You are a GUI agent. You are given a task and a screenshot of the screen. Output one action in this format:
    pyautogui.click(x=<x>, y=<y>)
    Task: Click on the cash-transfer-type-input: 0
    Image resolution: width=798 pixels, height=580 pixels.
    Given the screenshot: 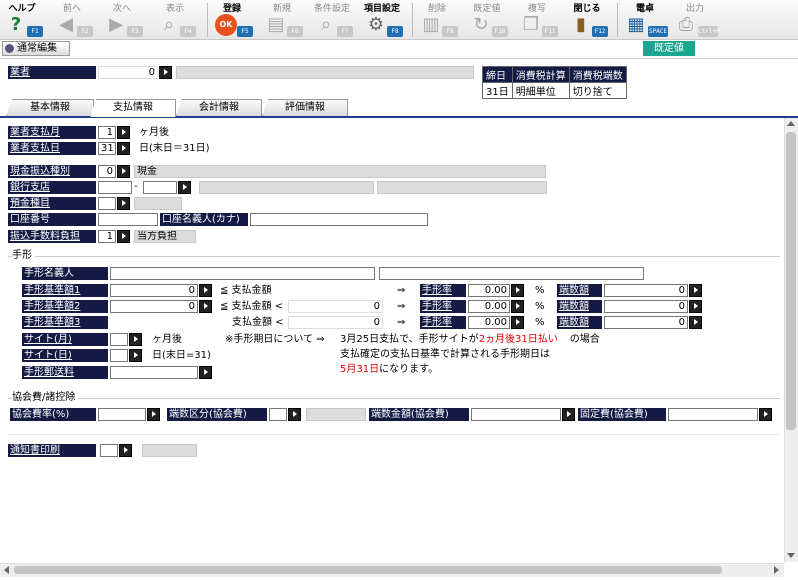 What is the action you would take?
    pyautogui.click(x=107, y=171)
    